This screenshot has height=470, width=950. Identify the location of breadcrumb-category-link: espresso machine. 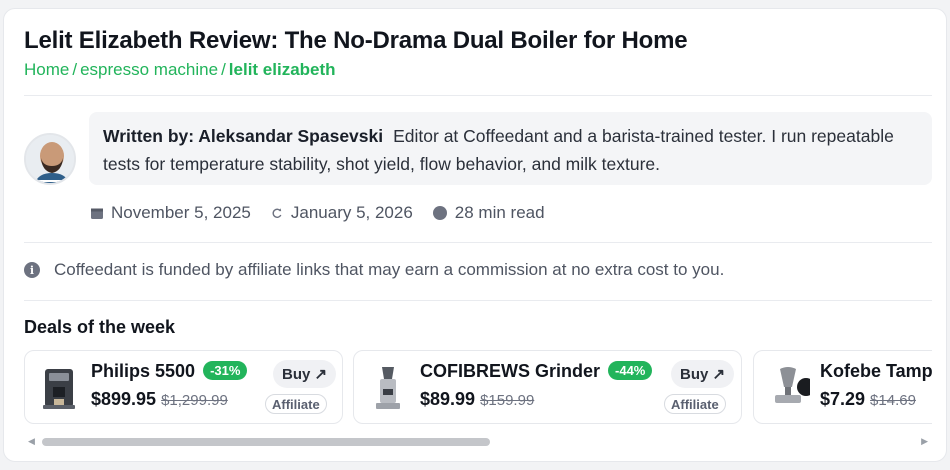
(149, 69).